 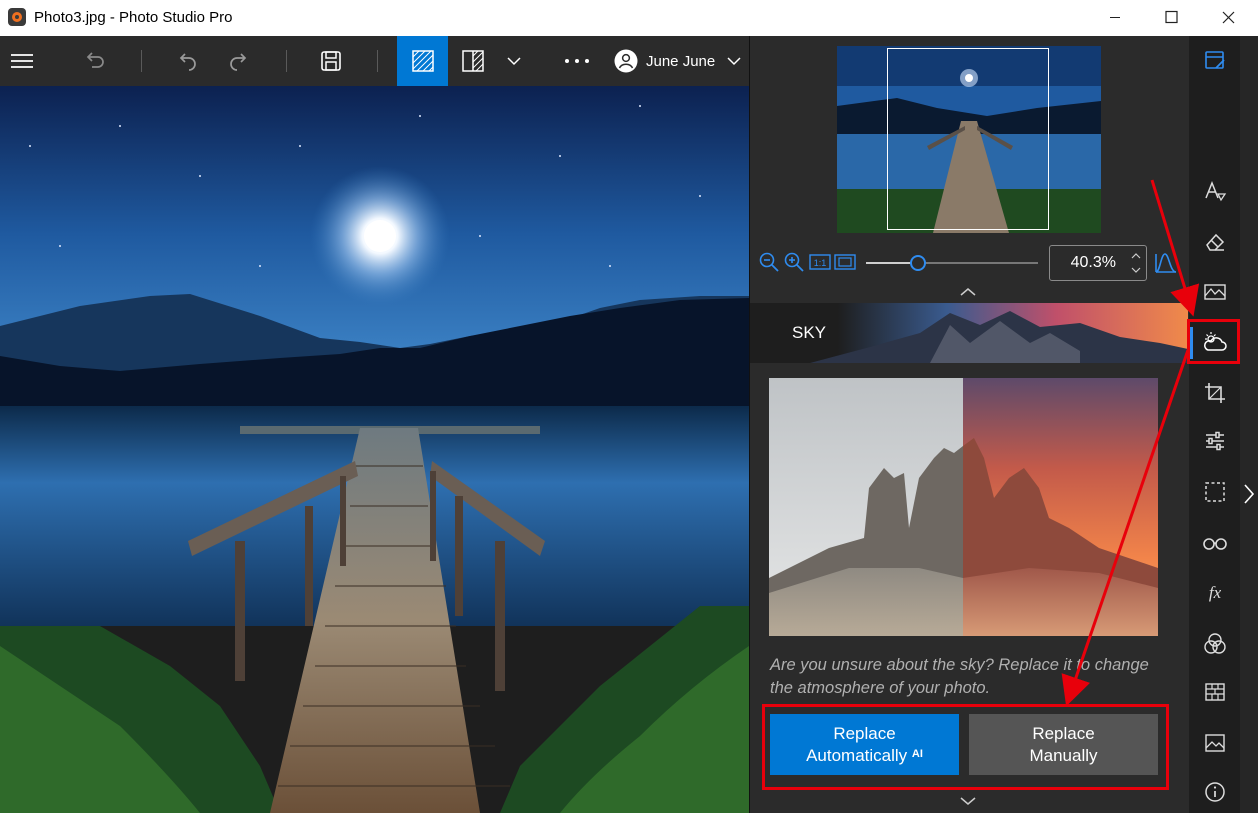 I want to click on view-single-button, so click(x=422, y=61).